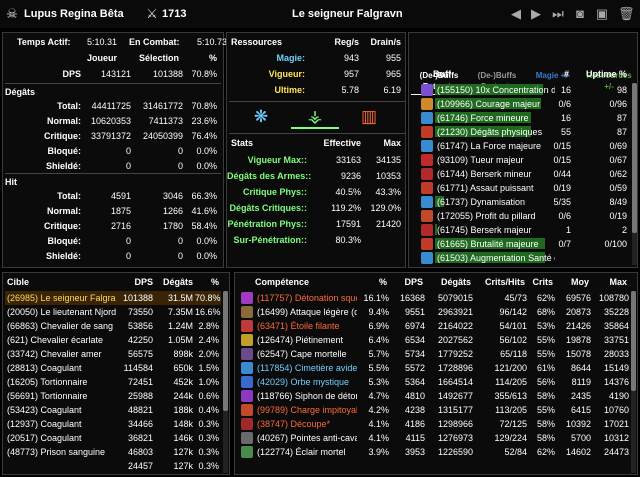  Describe the element at coordinates (225, 351) in the screenshot. I see `targets-scroll-thumb` at that location.